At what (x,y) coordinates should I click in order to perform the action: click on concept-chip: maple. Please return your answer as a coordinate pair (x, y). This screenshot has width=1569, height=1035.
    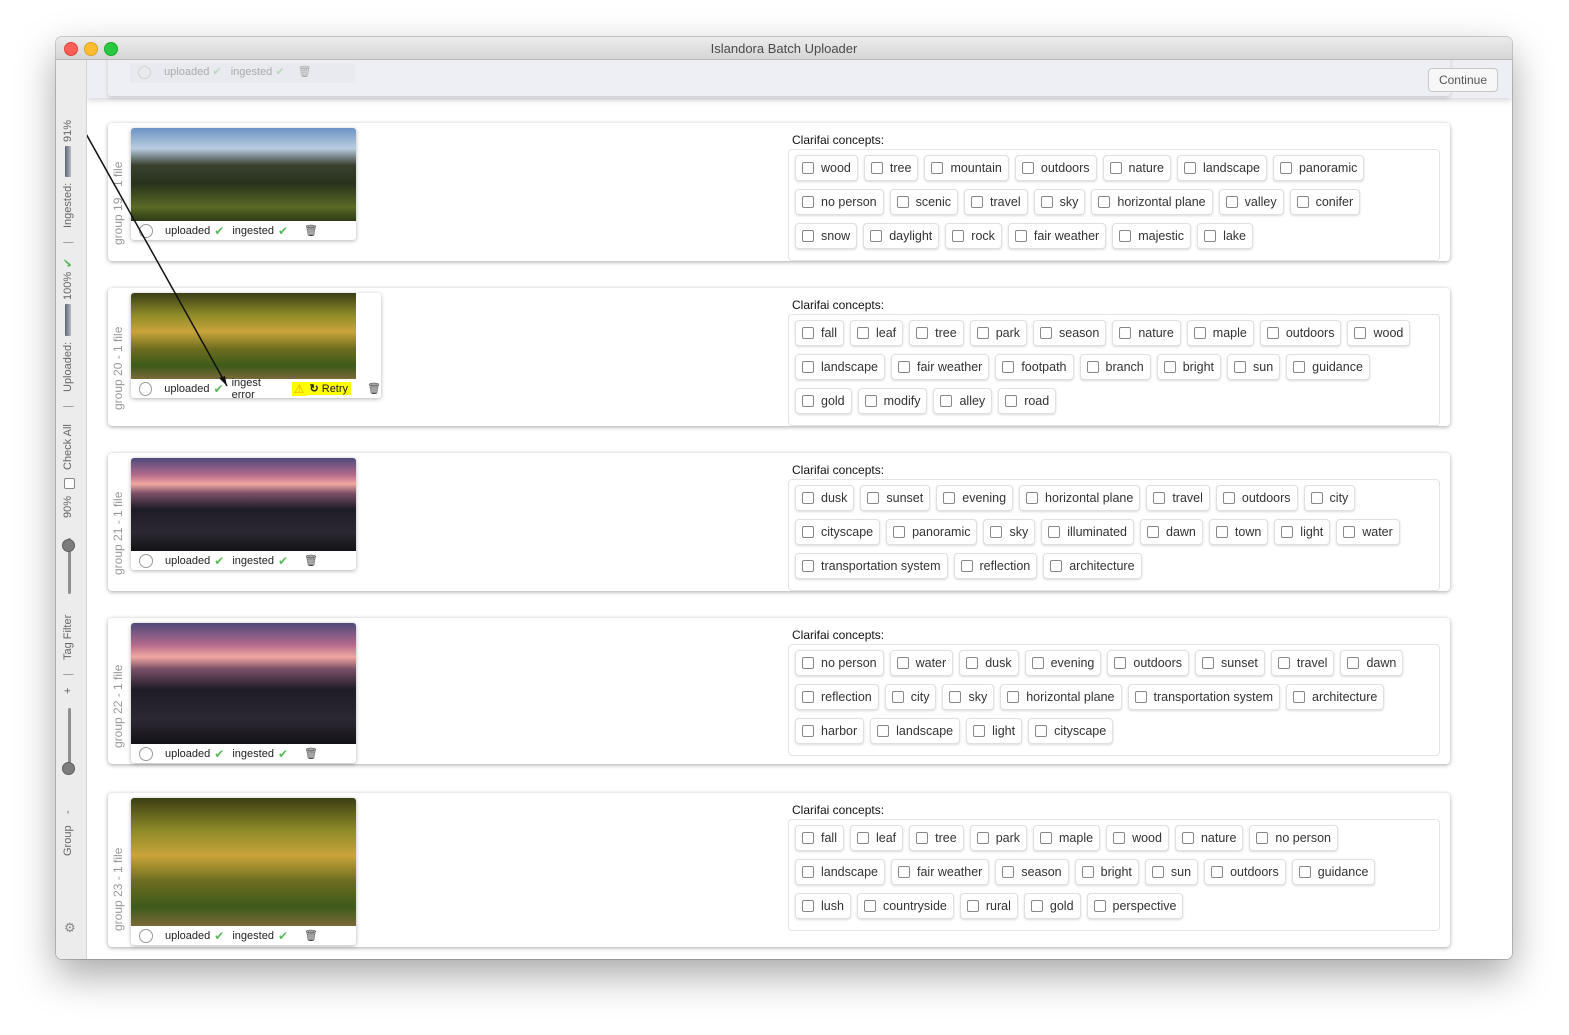
    Looking at the image, I should click on (1220, 333).